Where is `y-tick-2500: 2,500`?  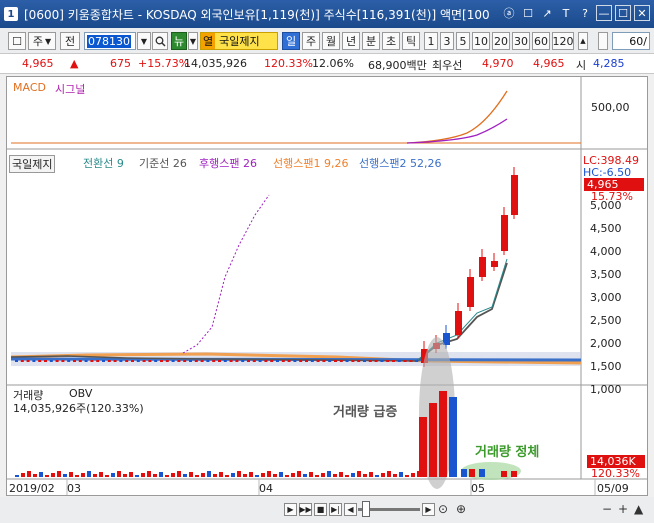
y-tick-2500: 2,500 is located at coordinates (606, 320).